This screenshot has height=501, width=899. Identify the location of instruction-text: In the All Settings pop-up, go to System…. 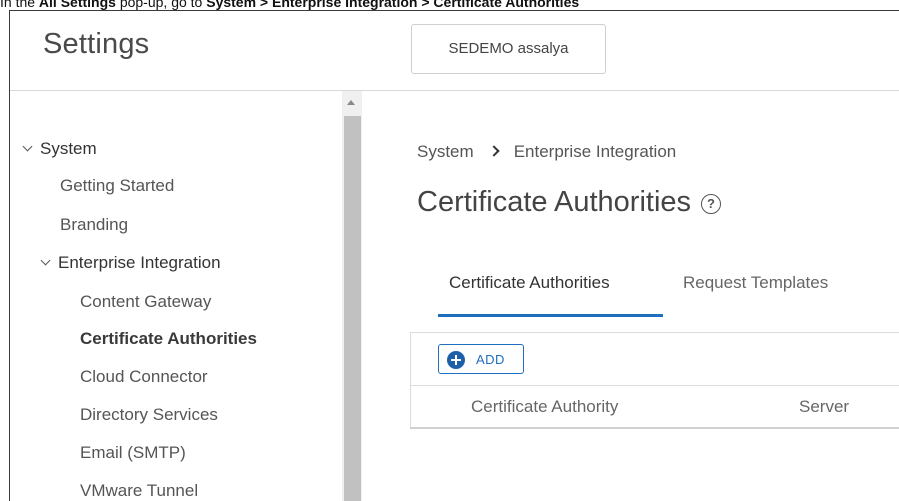
(449, 5).